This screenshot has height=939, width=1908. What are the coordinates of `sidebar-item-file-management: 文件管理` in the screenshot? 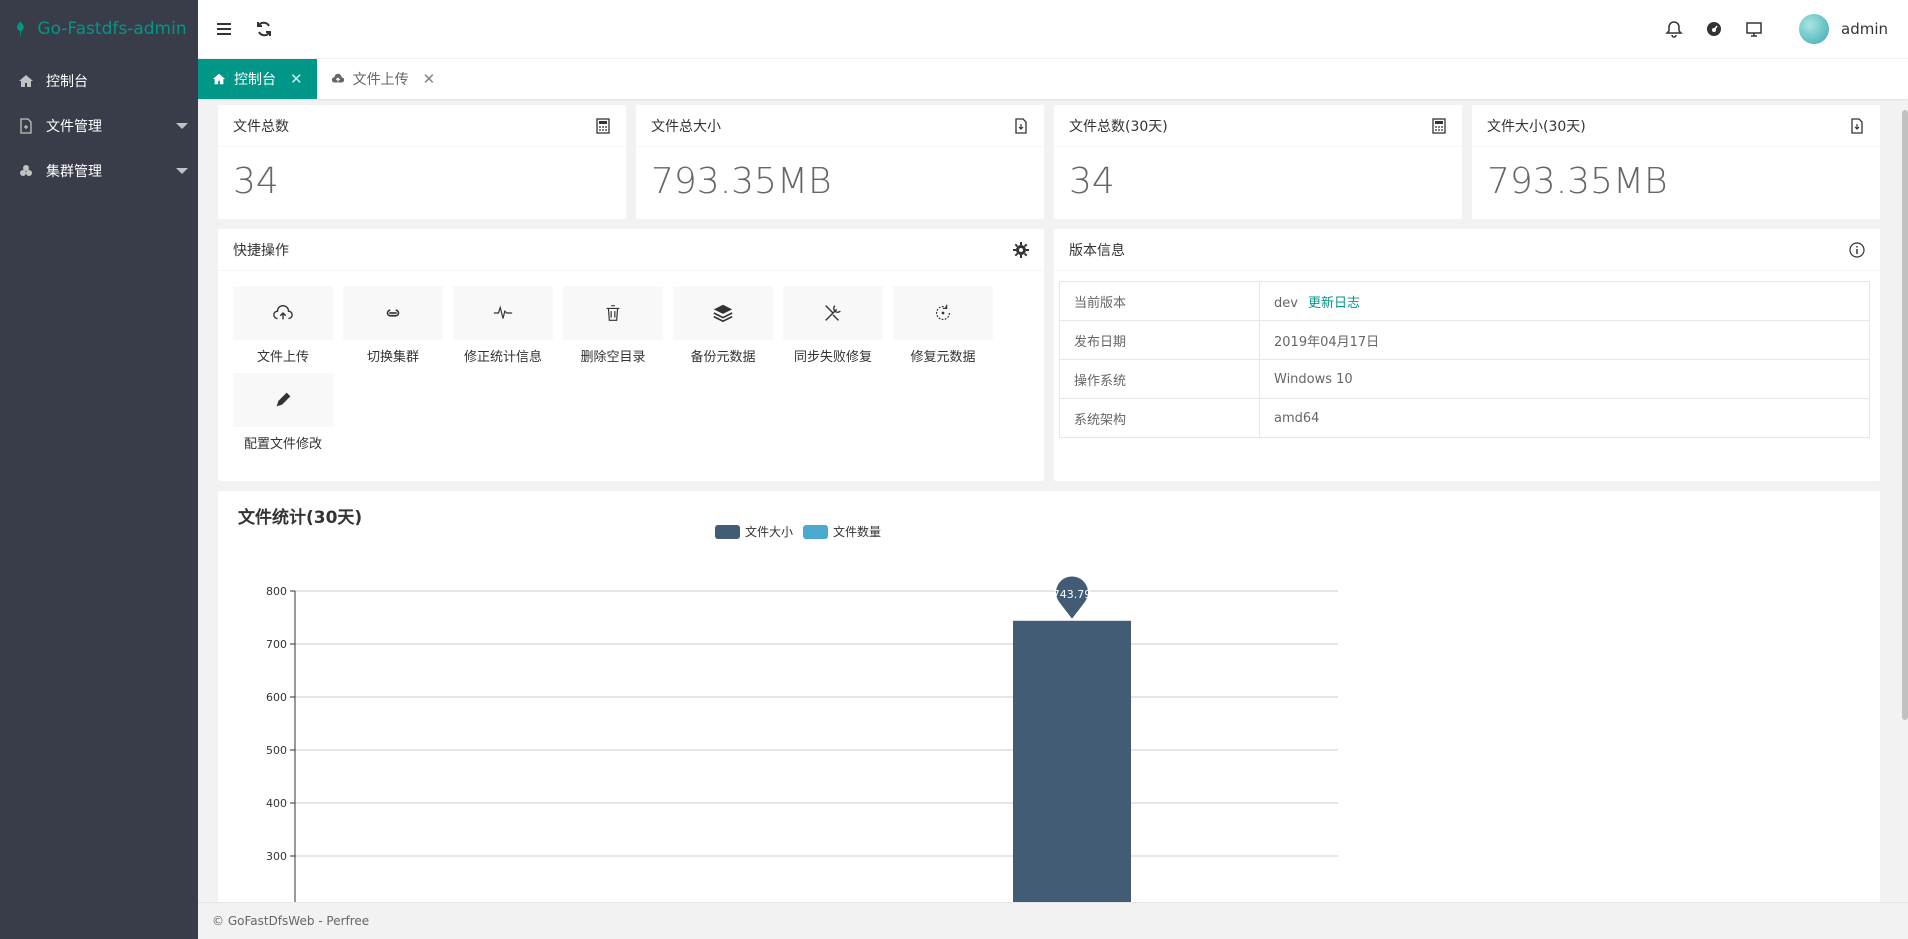 It's located at (99, 125).